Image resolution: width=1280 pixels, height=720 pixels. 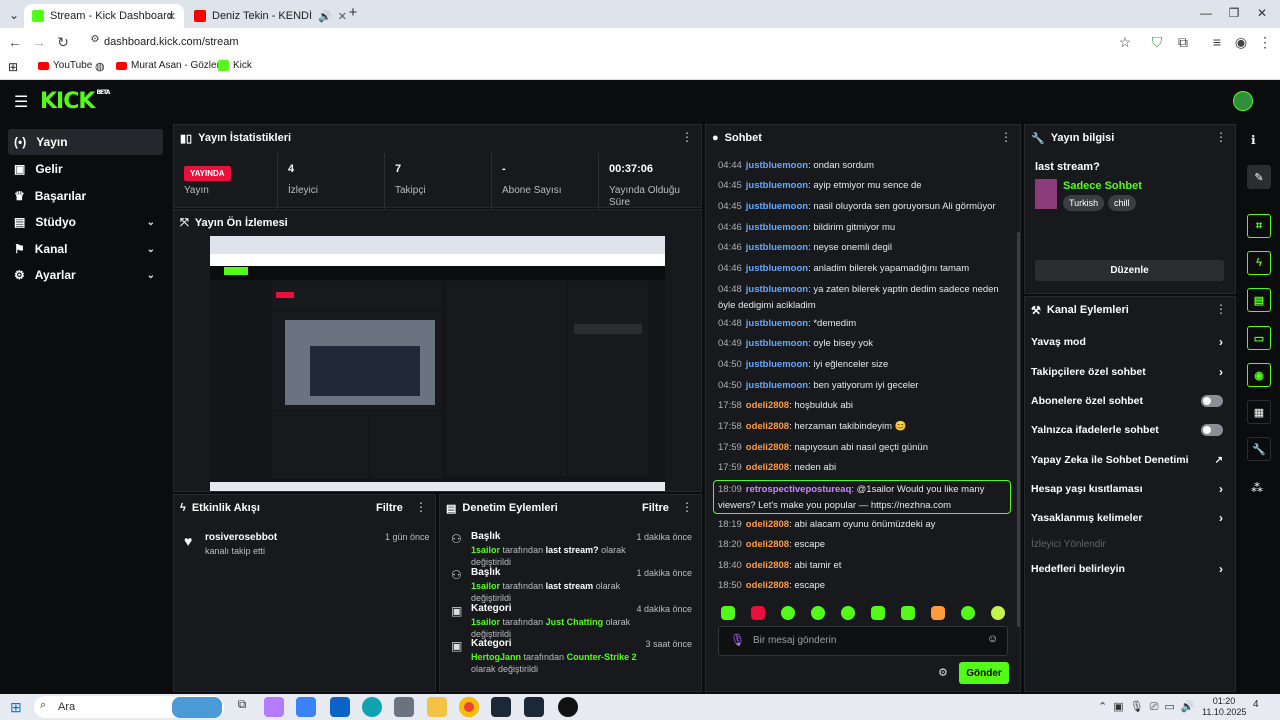 What do you see at coordinates (85, 169) in the screenshot?
I see `sidebar-item-gelir: ▣ Gelir` at bounding box center [85, 169].